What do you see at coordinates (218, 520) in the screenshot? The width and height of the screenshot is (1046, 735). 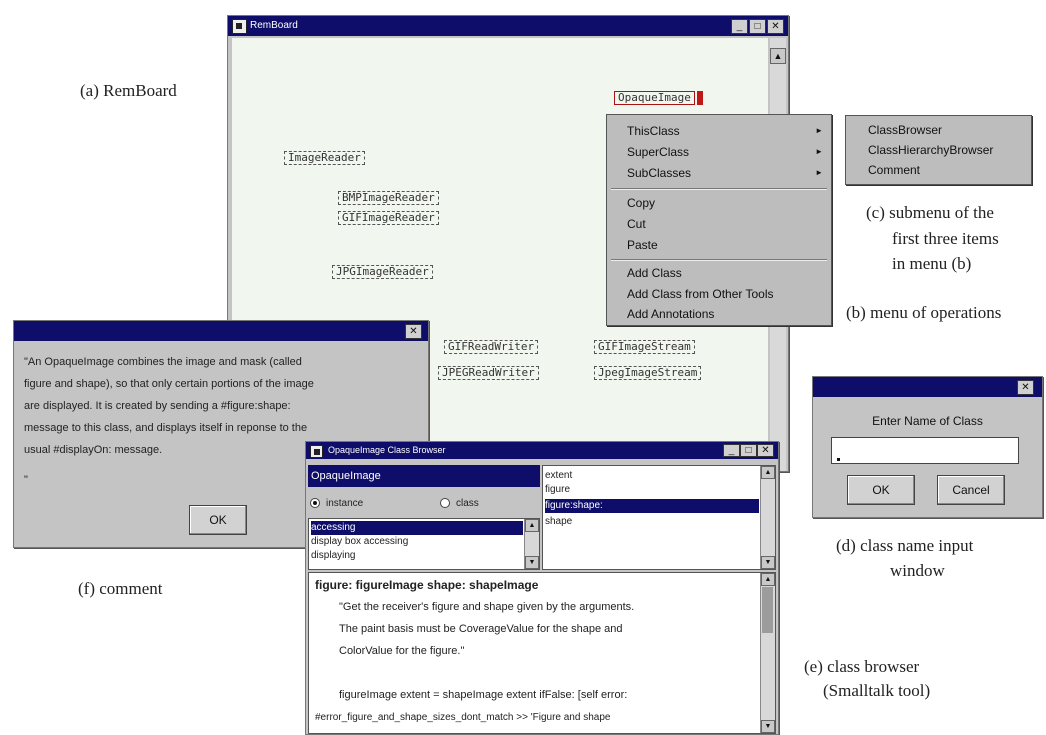 I see `comment-ok-button: OK` at bounding box center [218, 520].